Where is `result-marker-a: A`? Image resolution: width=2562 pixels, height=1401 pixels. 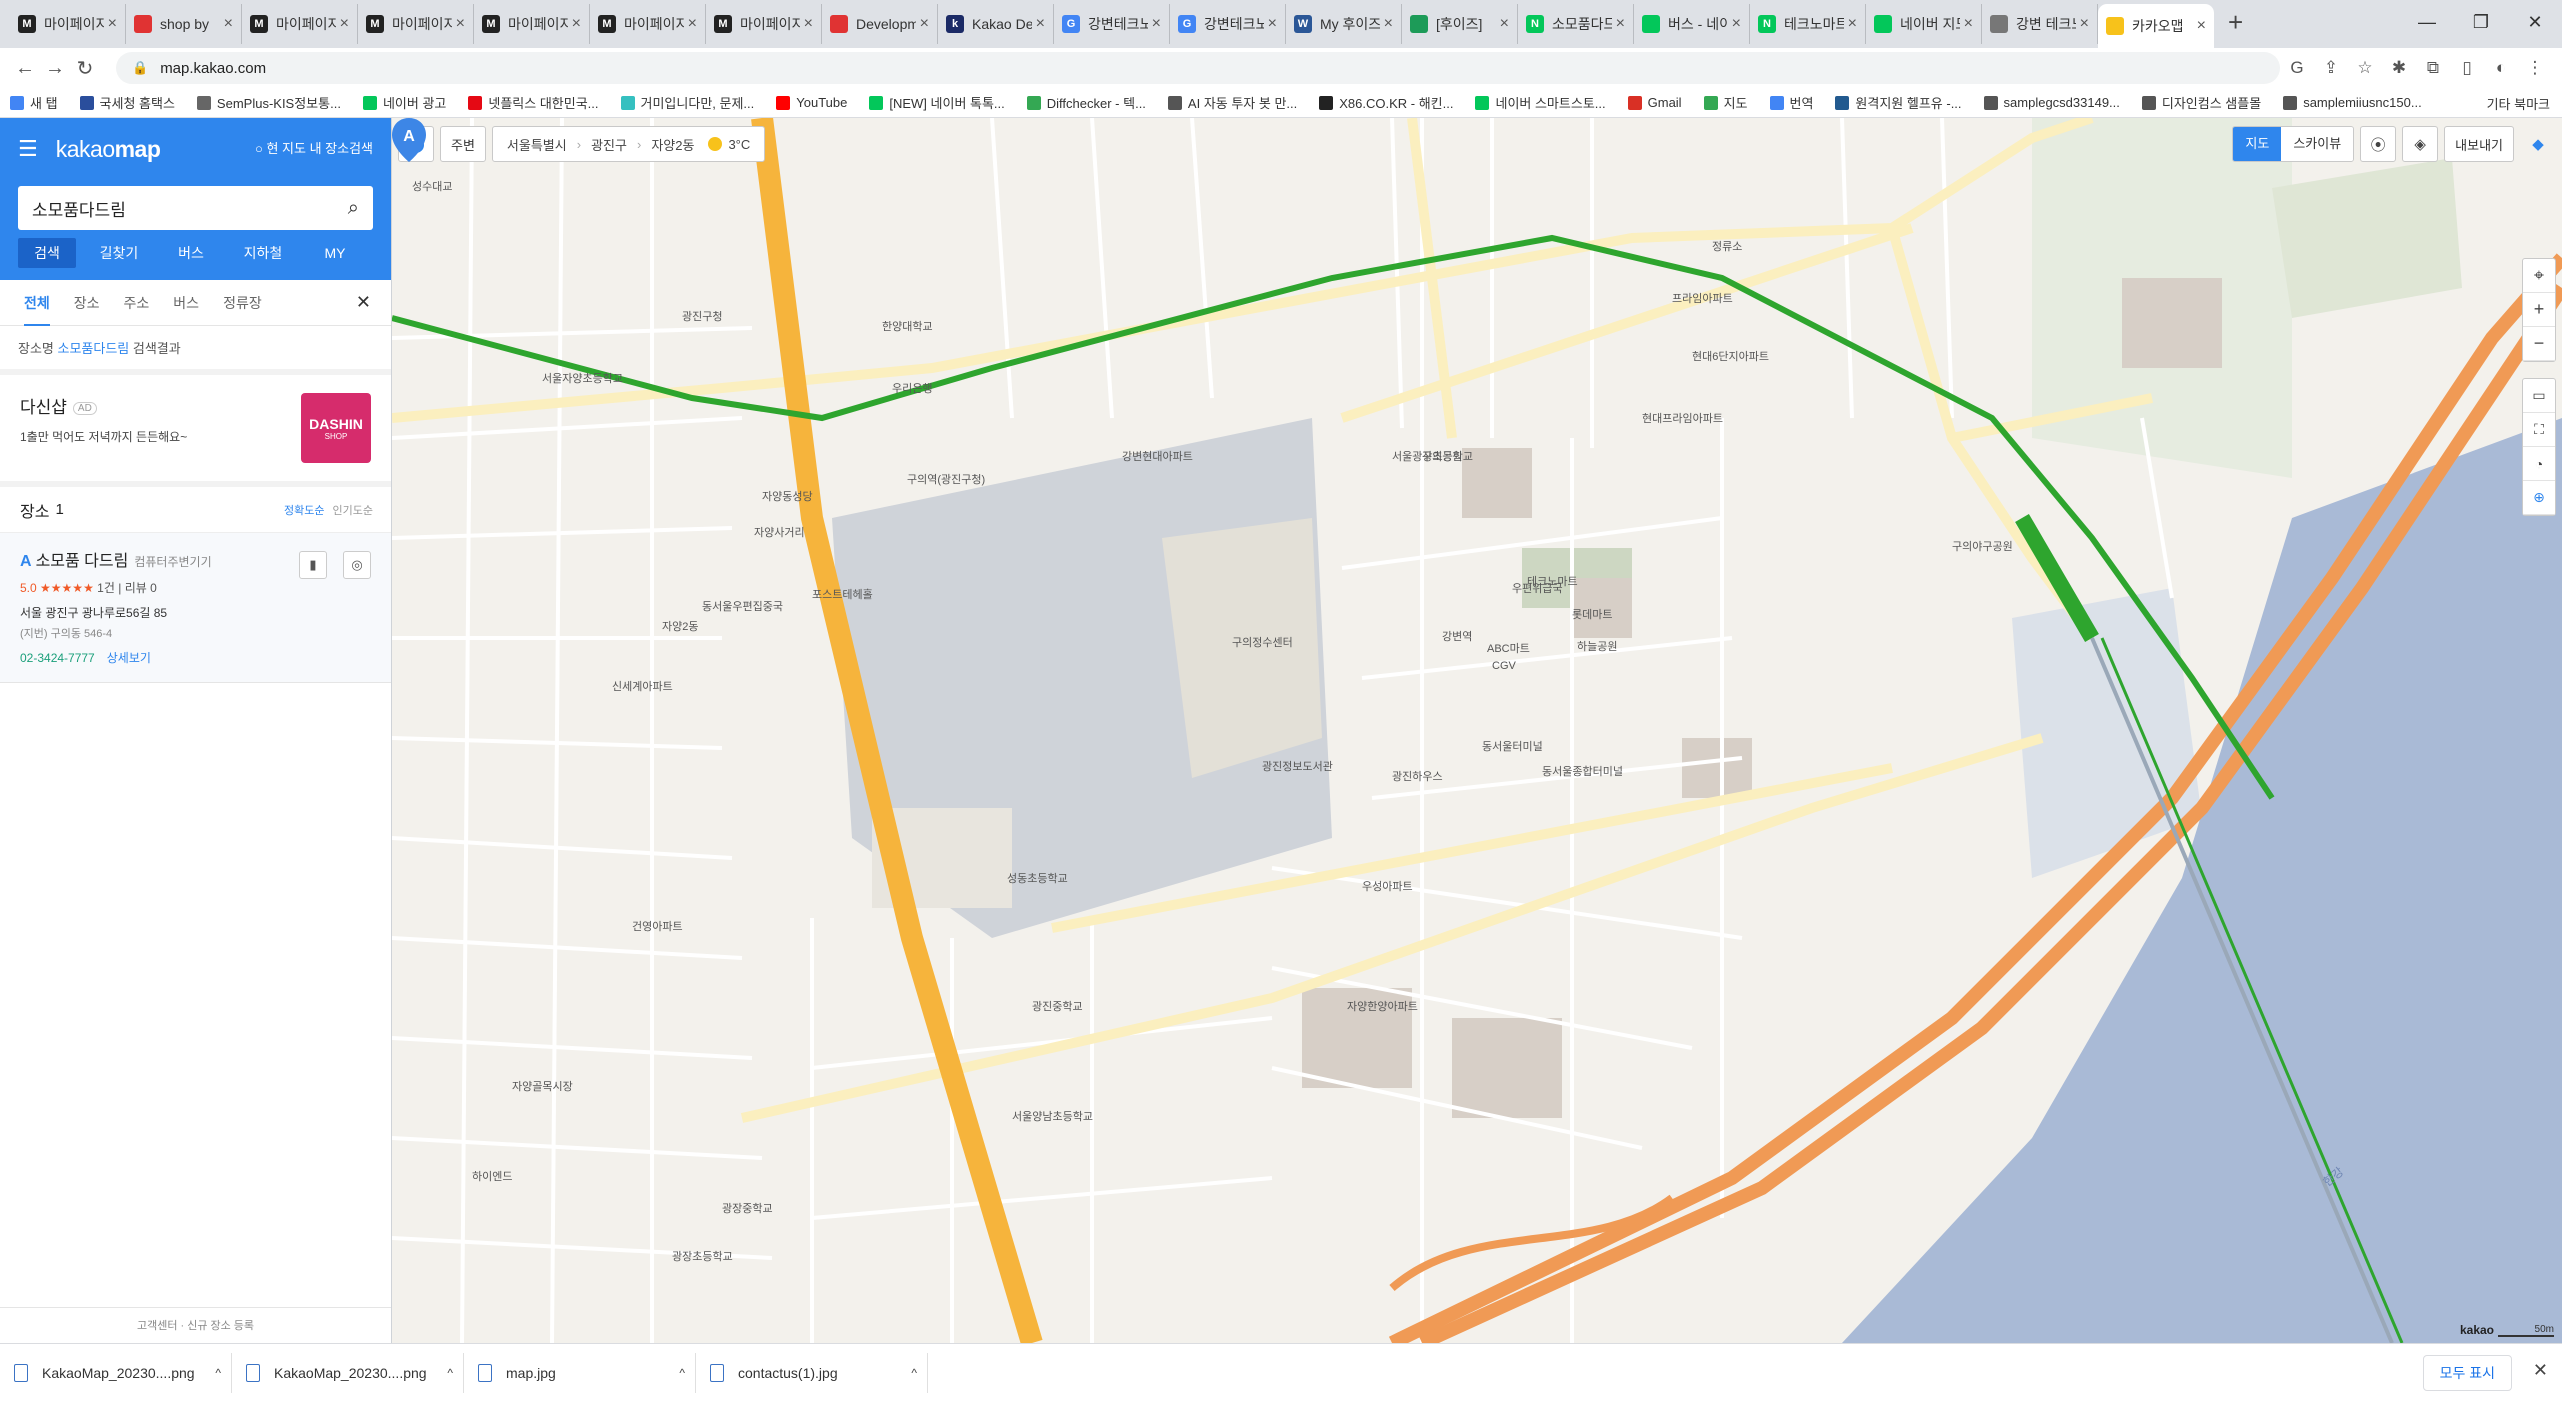
result-marker-a: A is located at coordinates (409, 140).